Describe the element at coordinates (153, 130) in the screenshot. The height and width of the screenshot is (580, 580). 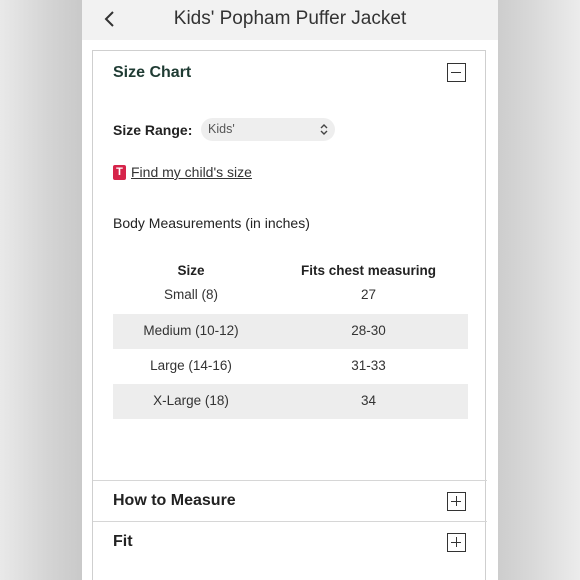
I see `size-range-label: Size Range:` at that location.